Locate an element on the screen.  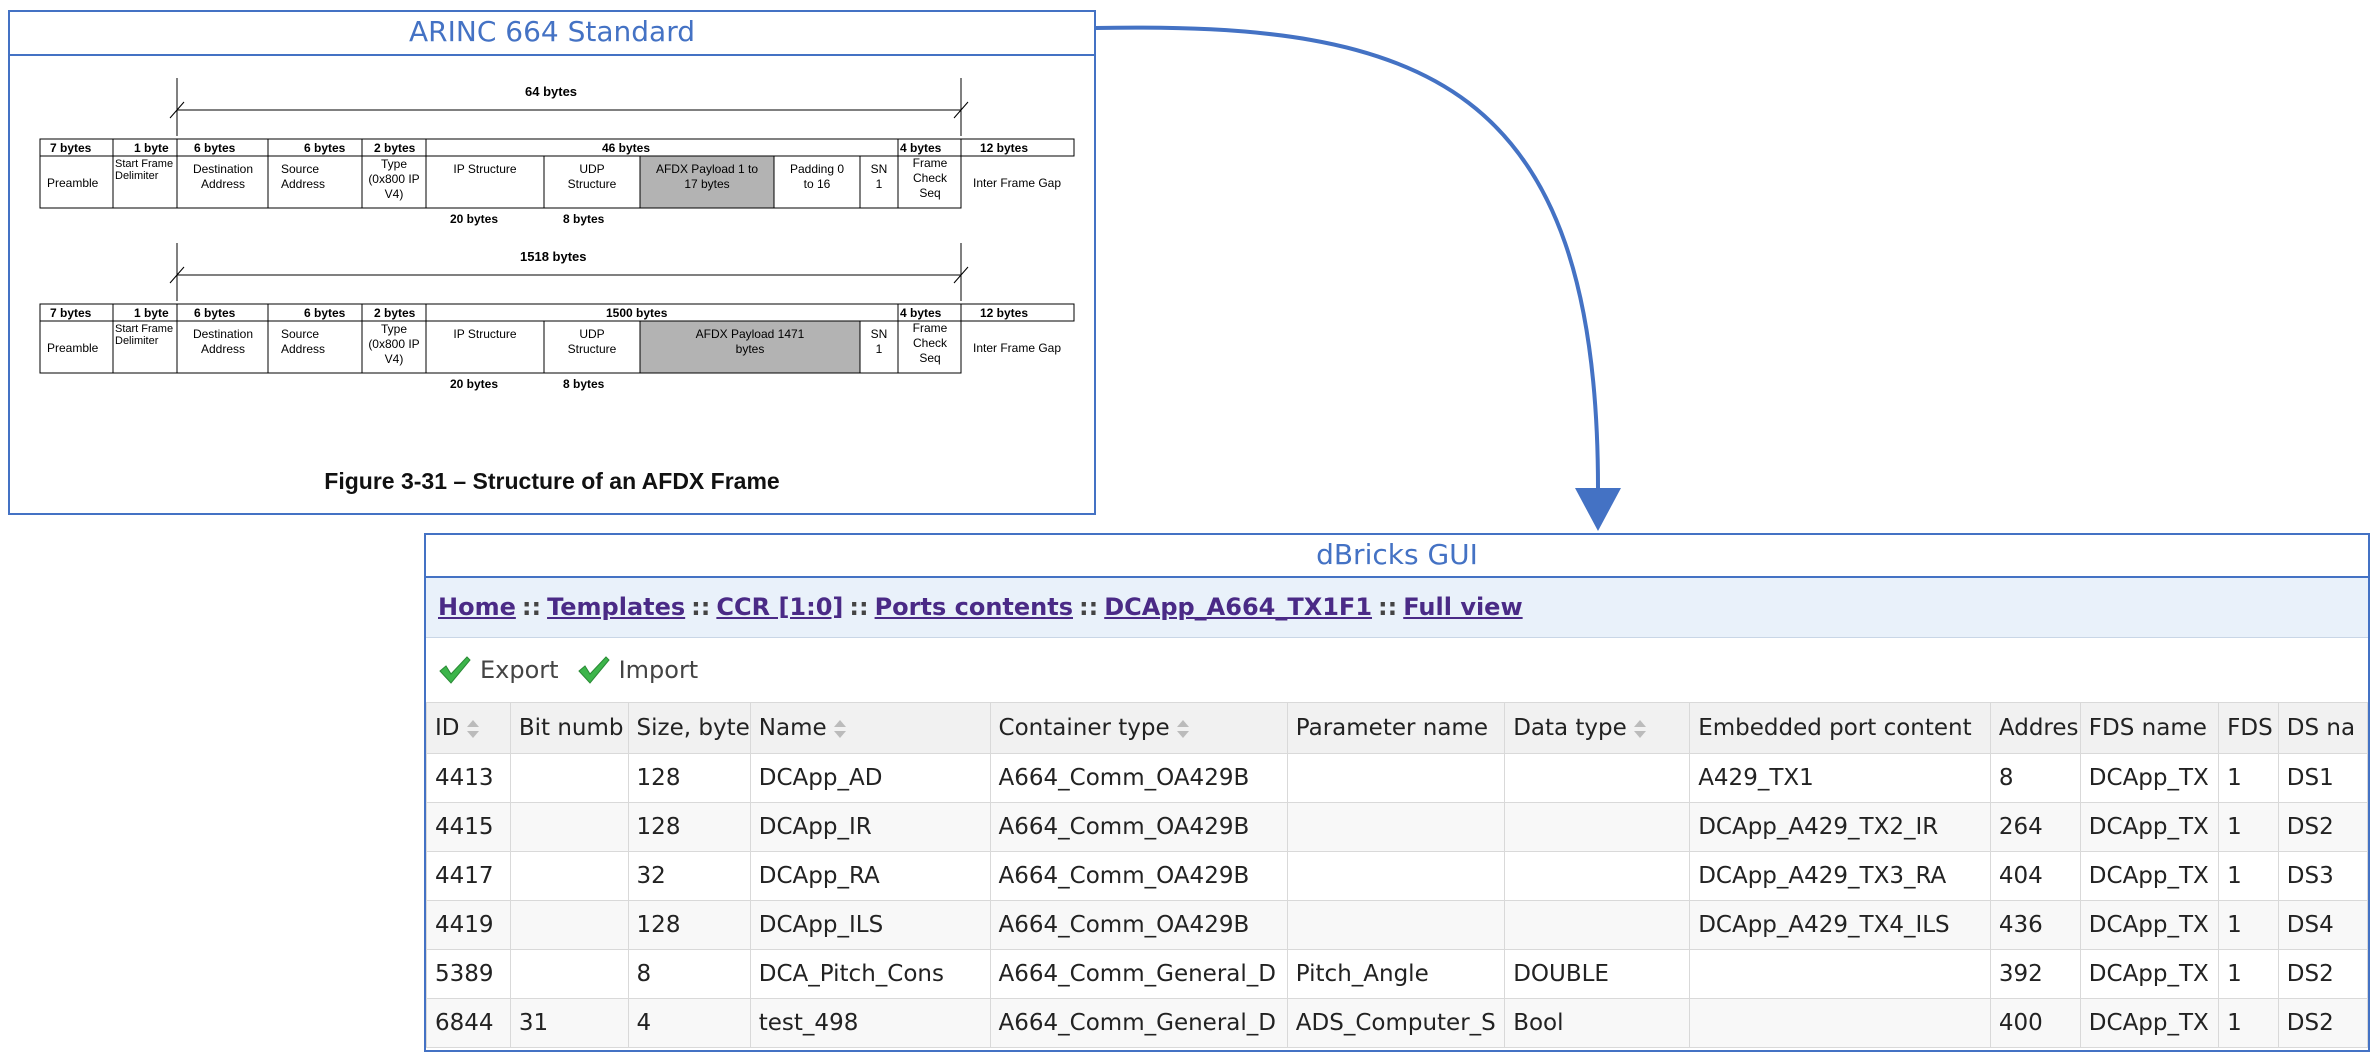
column-header-address: Addres is located at coordinates (2035, 728).